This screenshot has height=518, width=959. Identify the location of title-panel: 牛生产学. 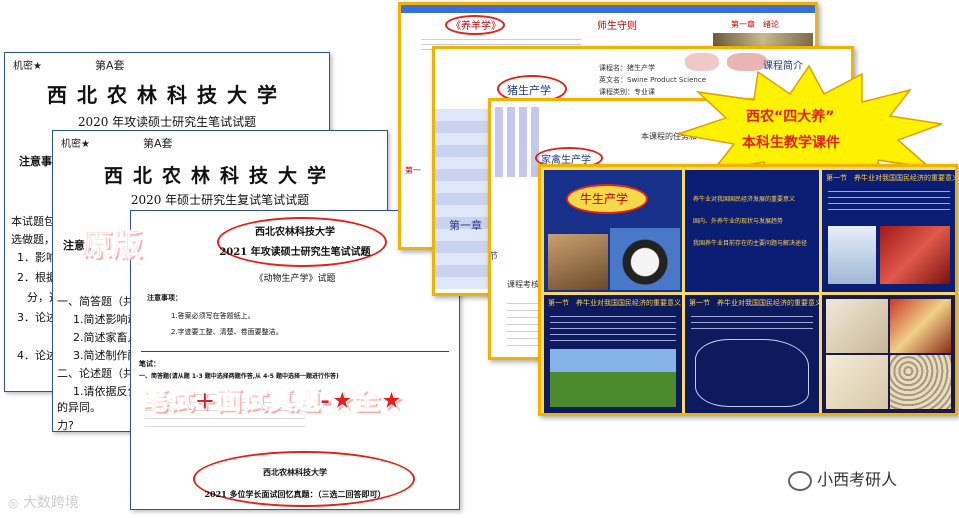
(613, 231).